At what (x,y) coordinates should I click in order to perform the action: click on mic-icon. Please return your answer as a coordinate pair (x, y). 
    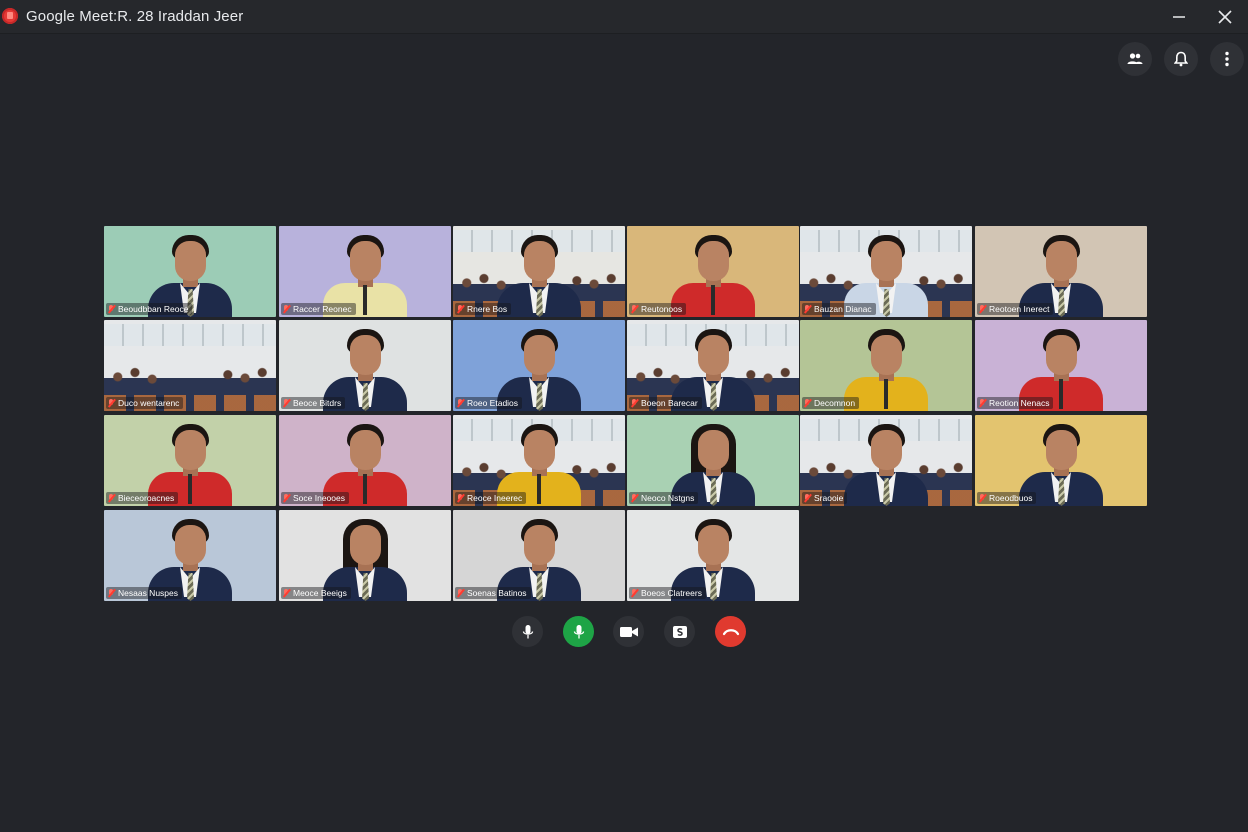
    Looking at the image, I should click on (527, 631).